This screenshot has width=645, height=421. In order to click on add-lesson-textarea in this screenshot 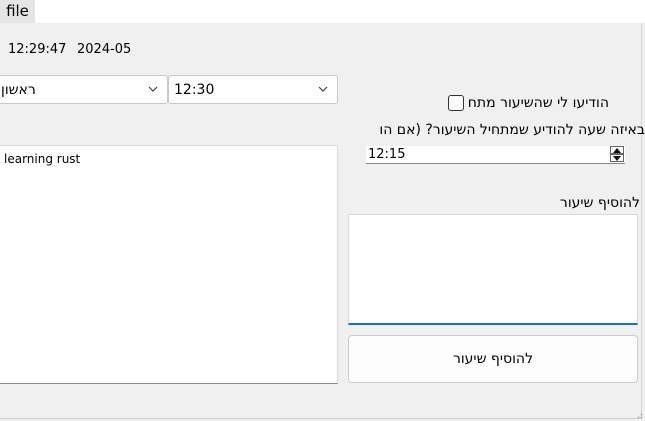, I will do `click(493, 269)`.